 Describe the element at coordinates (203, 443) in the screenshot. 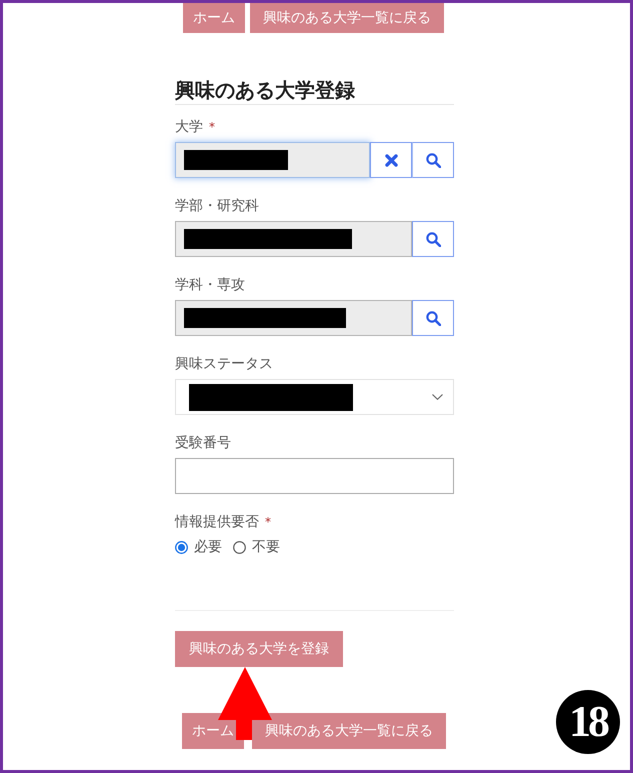

I see `field-label: 受験番号` at that location.